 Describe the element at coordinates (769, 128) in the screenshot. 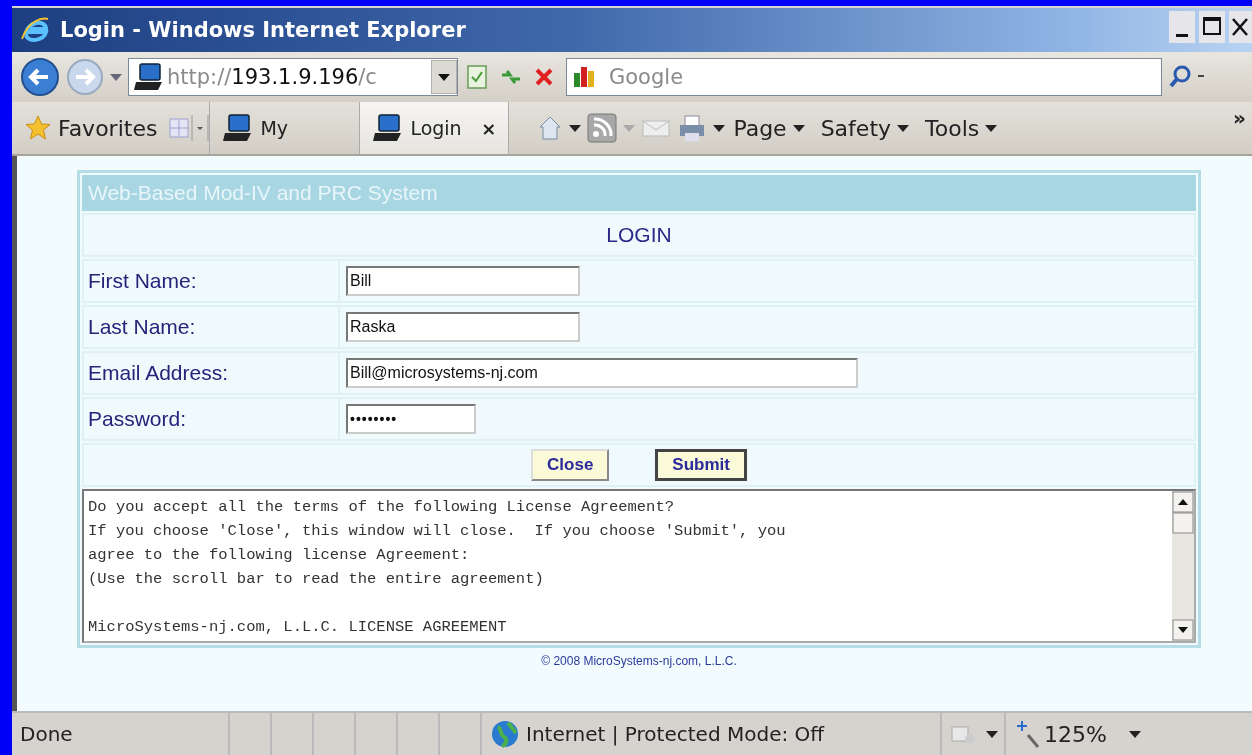

I see `menu-button: Page` at that location.